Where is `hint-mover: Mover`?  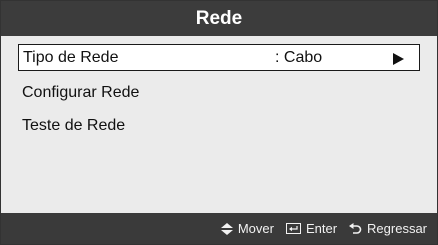
hint-mover: Mover is located at coordinates (247, 228).